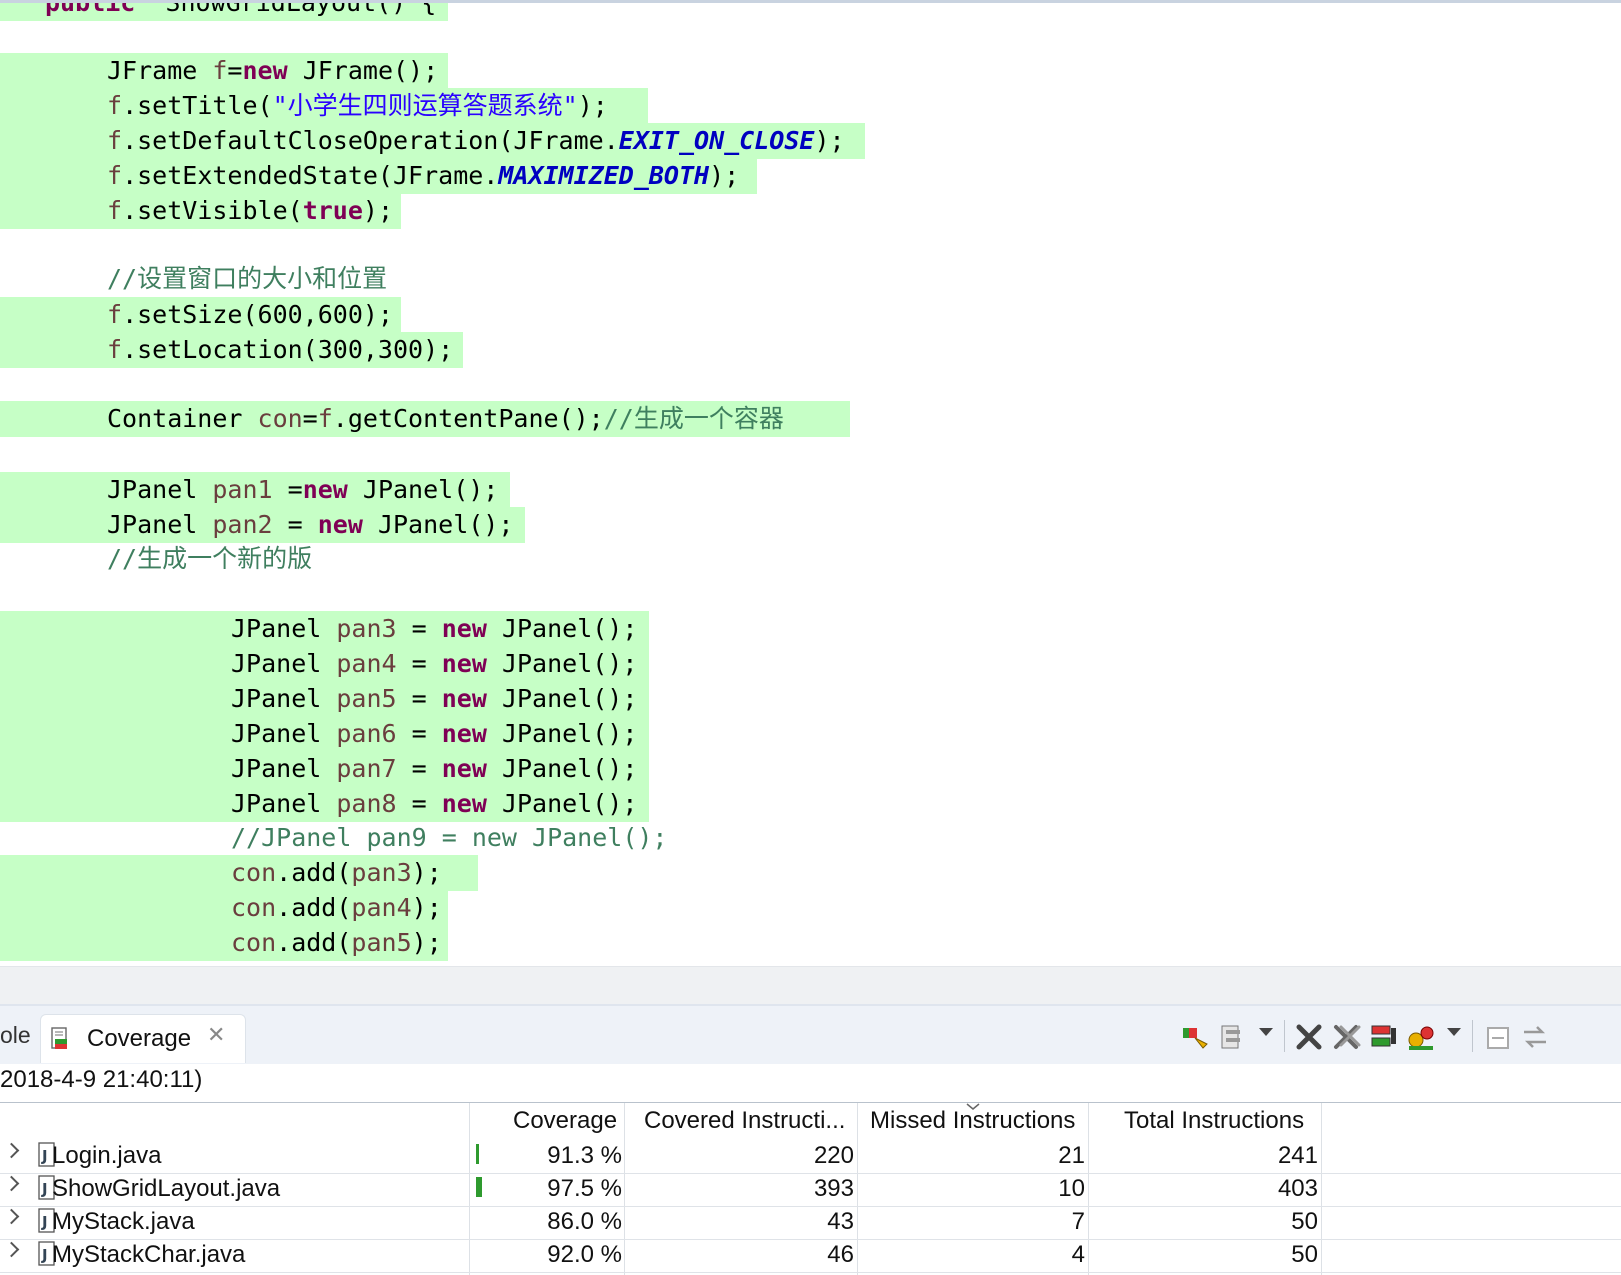 The image size is (1621, 1275). Describe the element at coordinates (200, 315) in the screenshot. I see `code-line: f.setSize(600,600);` at that location.